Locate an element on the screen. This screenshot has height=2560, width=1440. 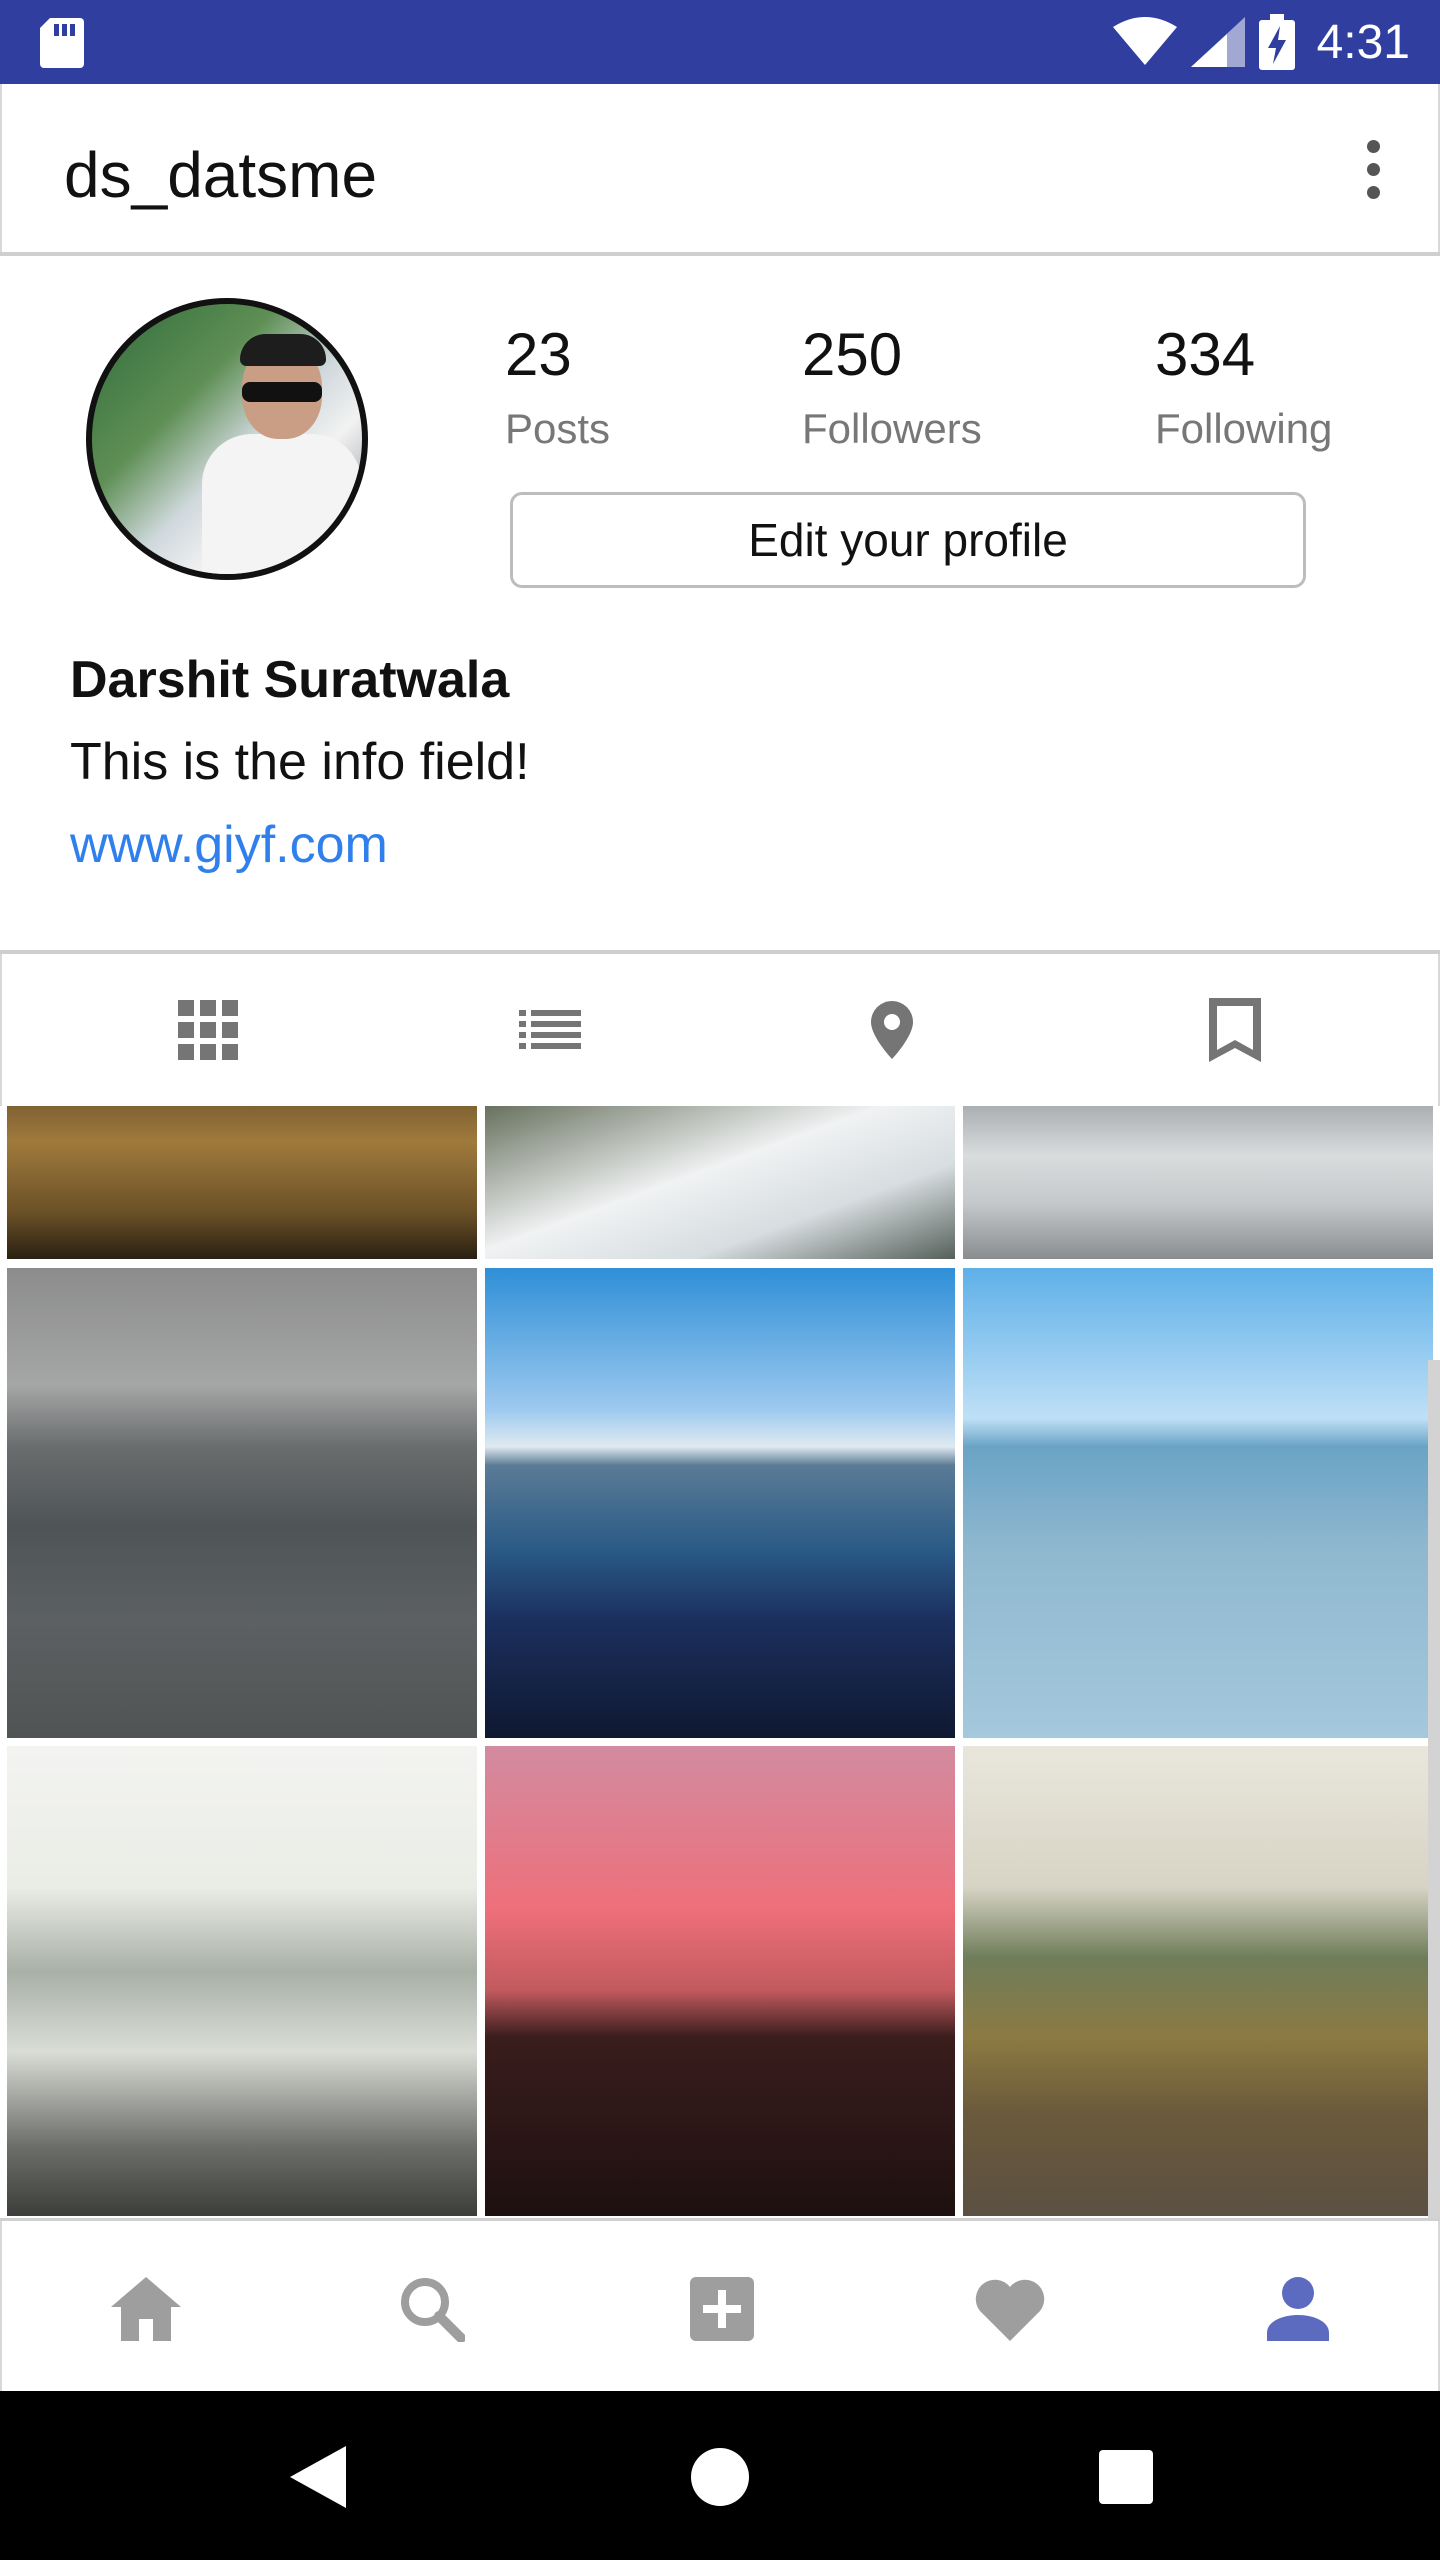
scrollbar is located at coordinates (1434, 1790).